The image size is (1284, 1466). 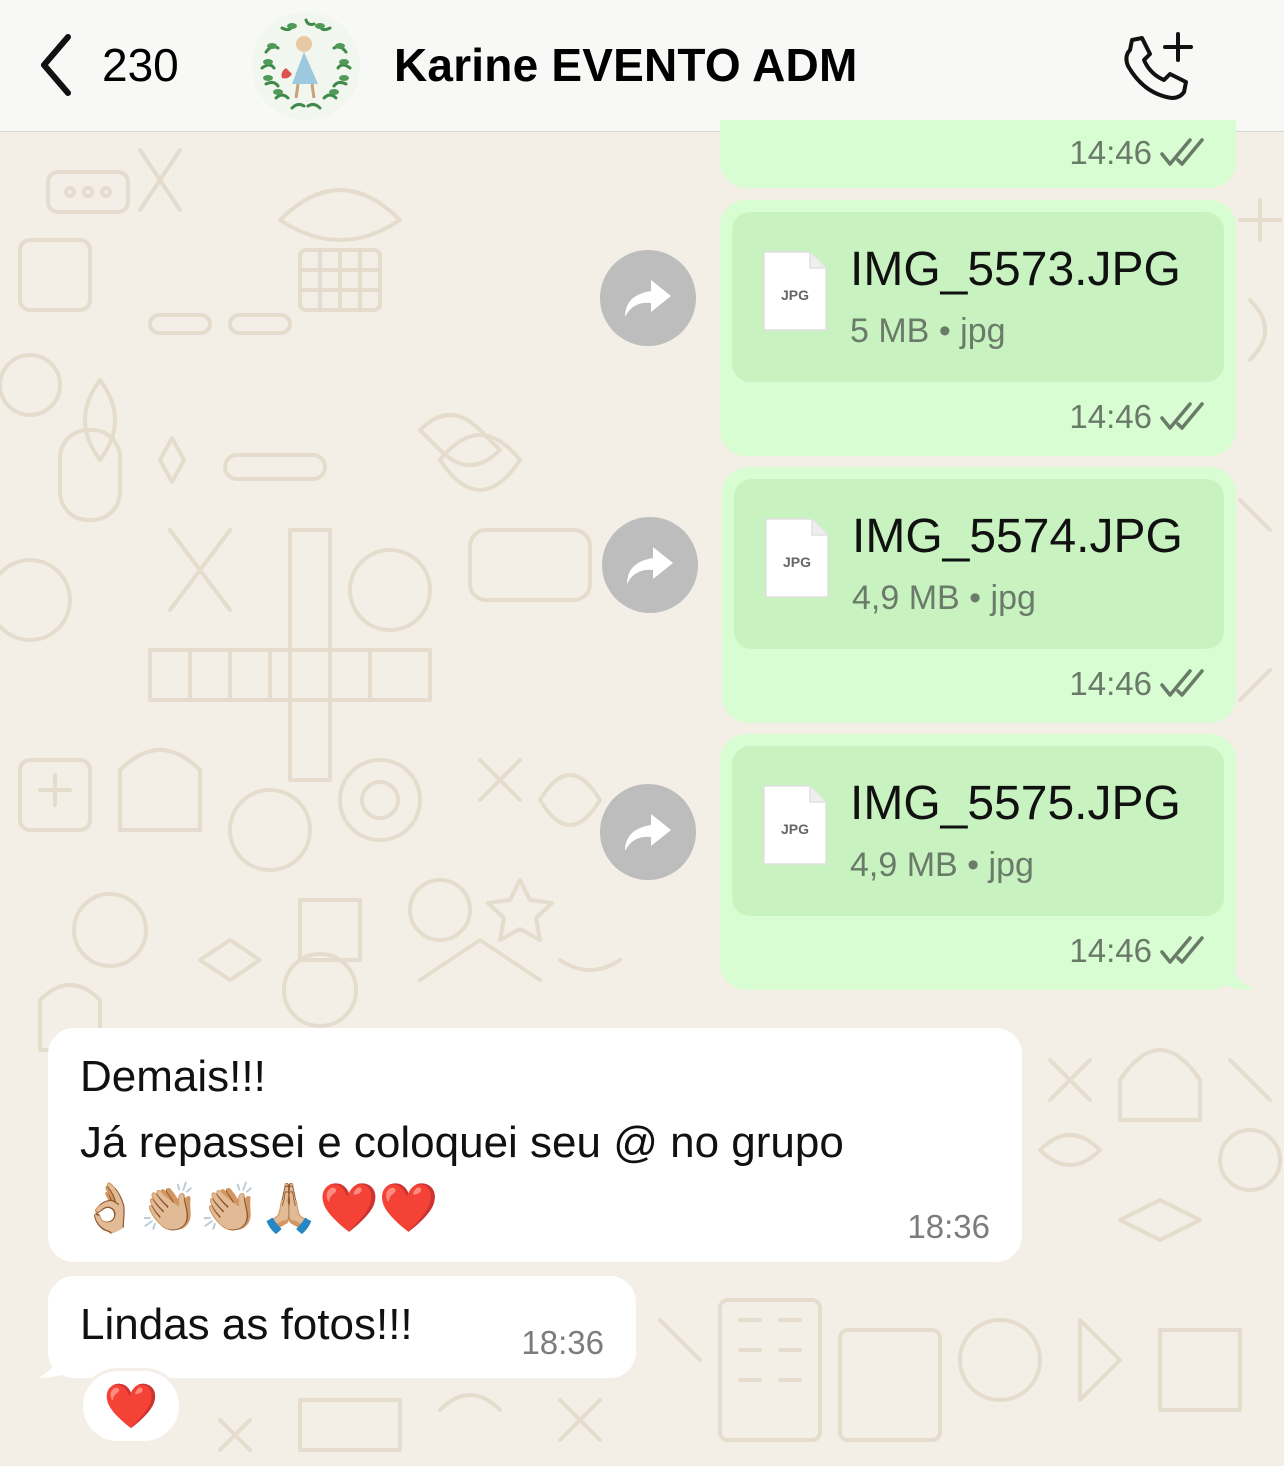 I want to click on file-card: JPG IMG_5574.JPG 4,9 MB • jpg, so click(x=979, y=564).